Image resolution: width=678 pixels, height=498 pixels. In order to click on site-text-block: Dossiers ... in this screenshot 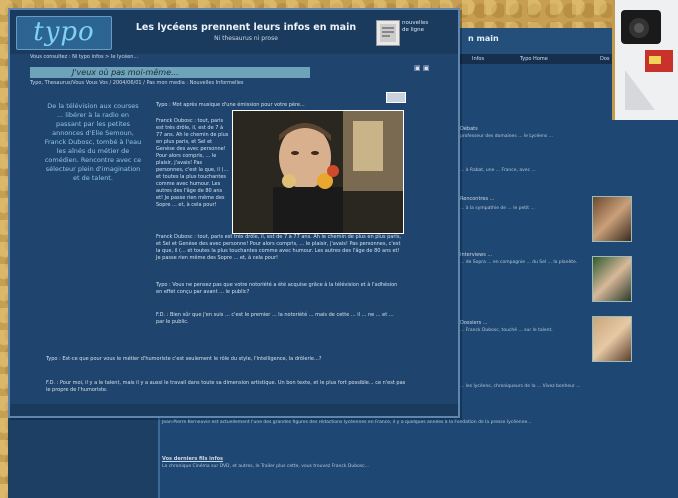, I will do `click(474, 323)`.